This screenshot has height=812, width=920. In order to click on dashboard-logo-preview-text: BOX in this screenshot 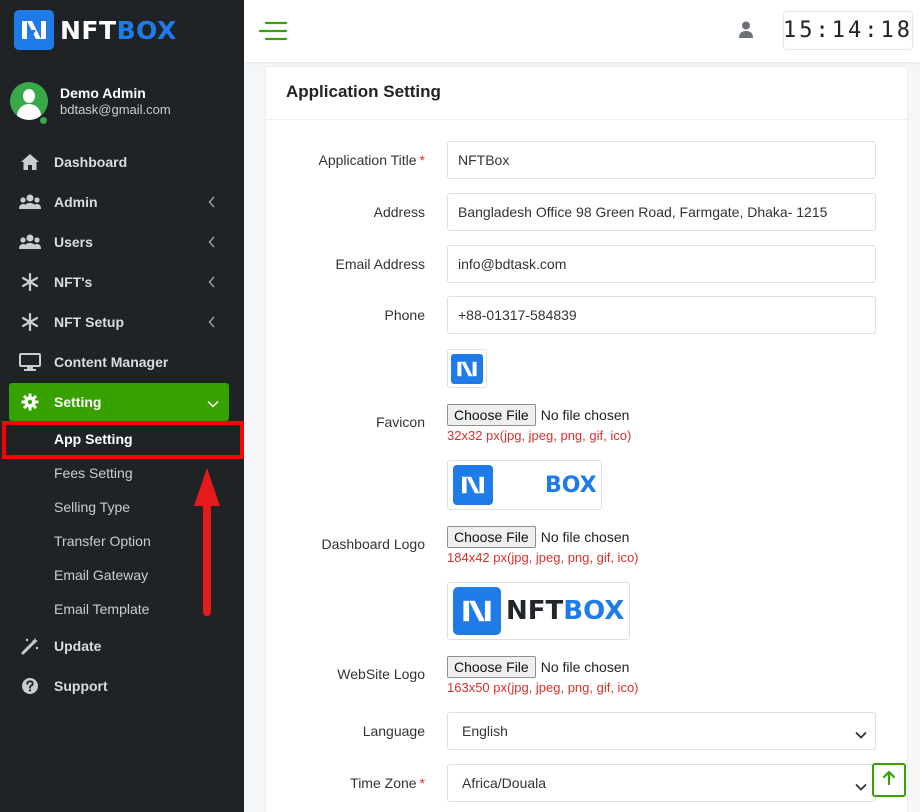, I will do `click(571, 485)`.